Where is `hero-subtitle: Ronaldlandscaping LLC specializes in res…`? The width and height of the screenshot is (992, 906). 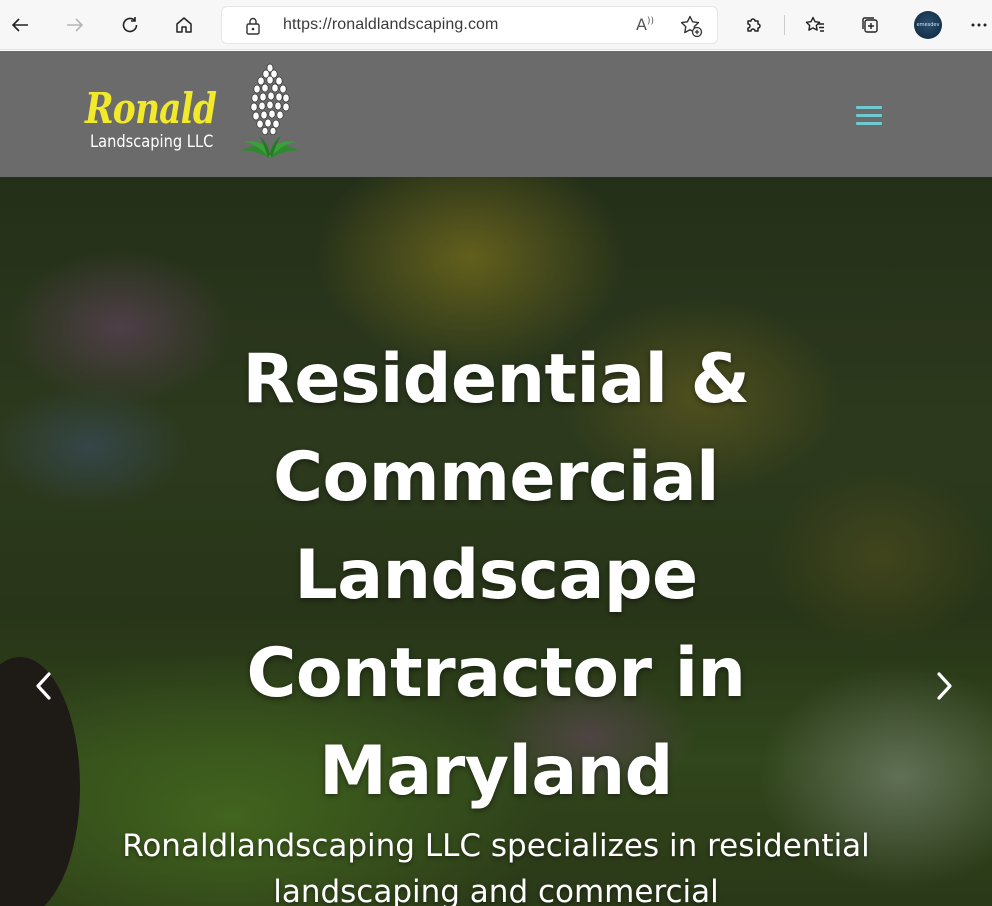
hero-subtitle: Ronaldlandscaping LLC specializes in res… is located at coordinates (496, 867).